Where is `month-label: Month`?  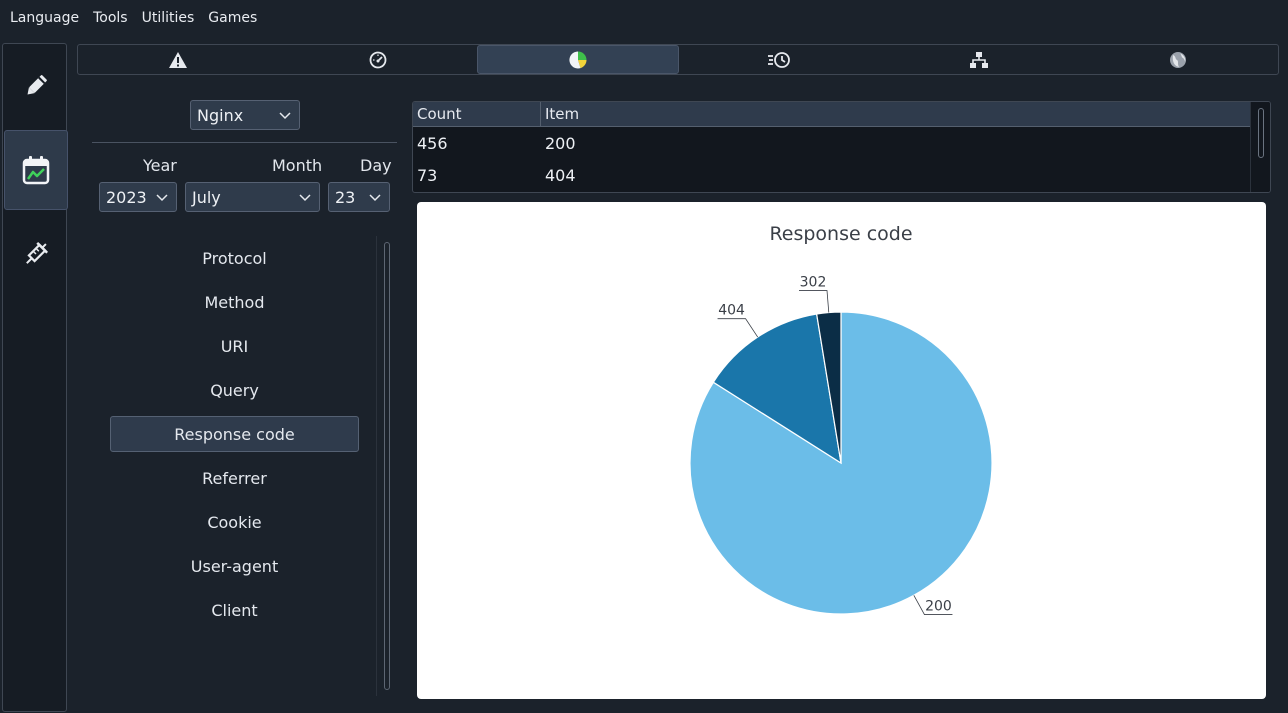
month-label: Month is located at coordinates (297, 165).